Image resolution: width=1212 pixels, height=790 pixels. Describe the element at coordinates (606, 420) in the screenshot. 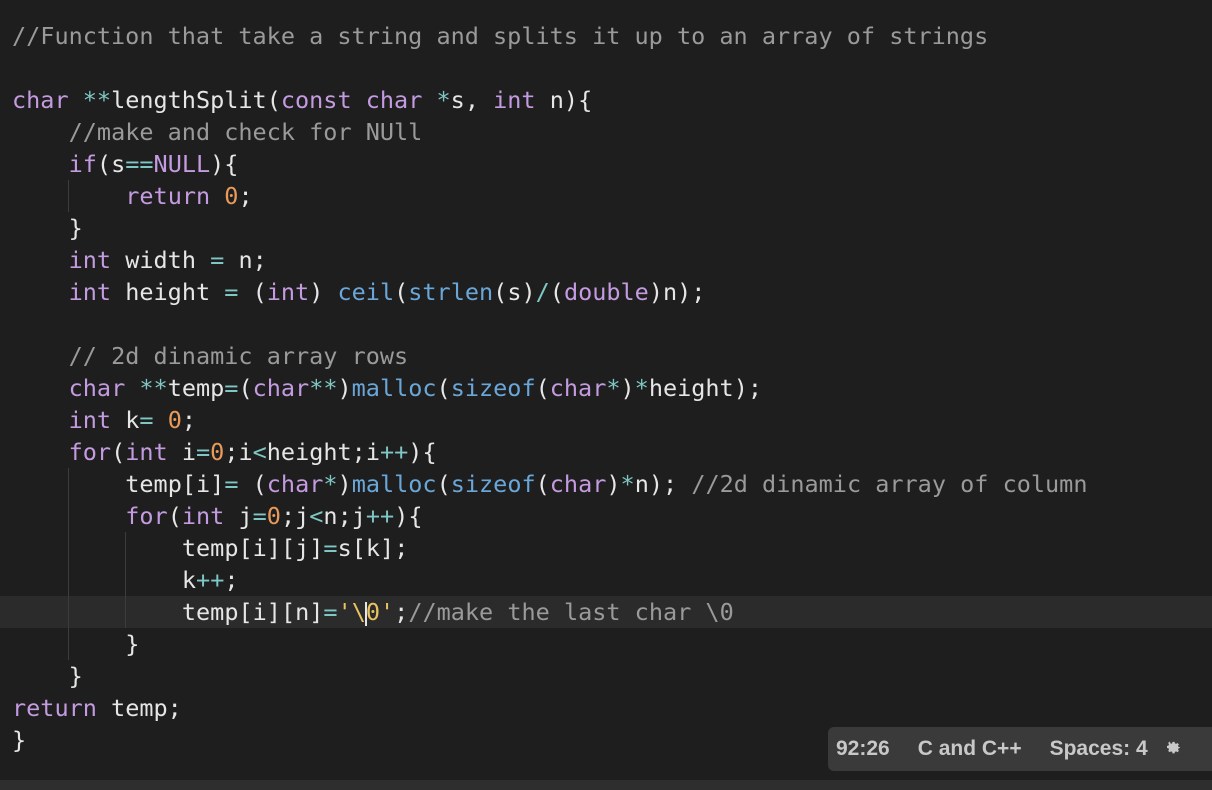

I see `code-line: int k= 0;` at that location.